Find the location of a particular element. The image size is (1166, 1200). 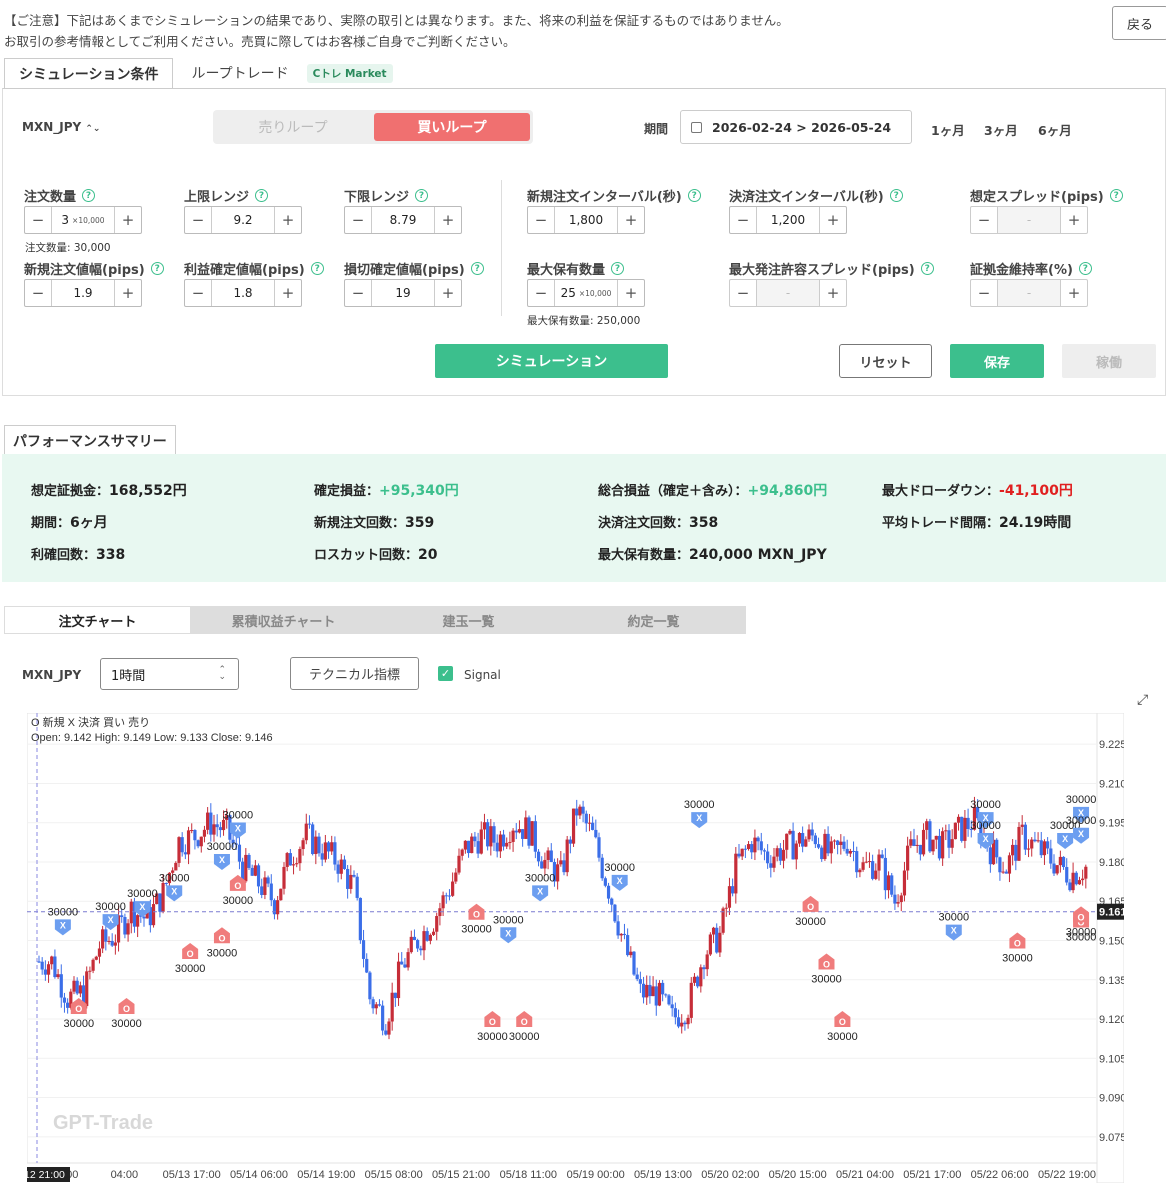

range-6m: 6ヶ月 is located at coordinates (1055, 129).